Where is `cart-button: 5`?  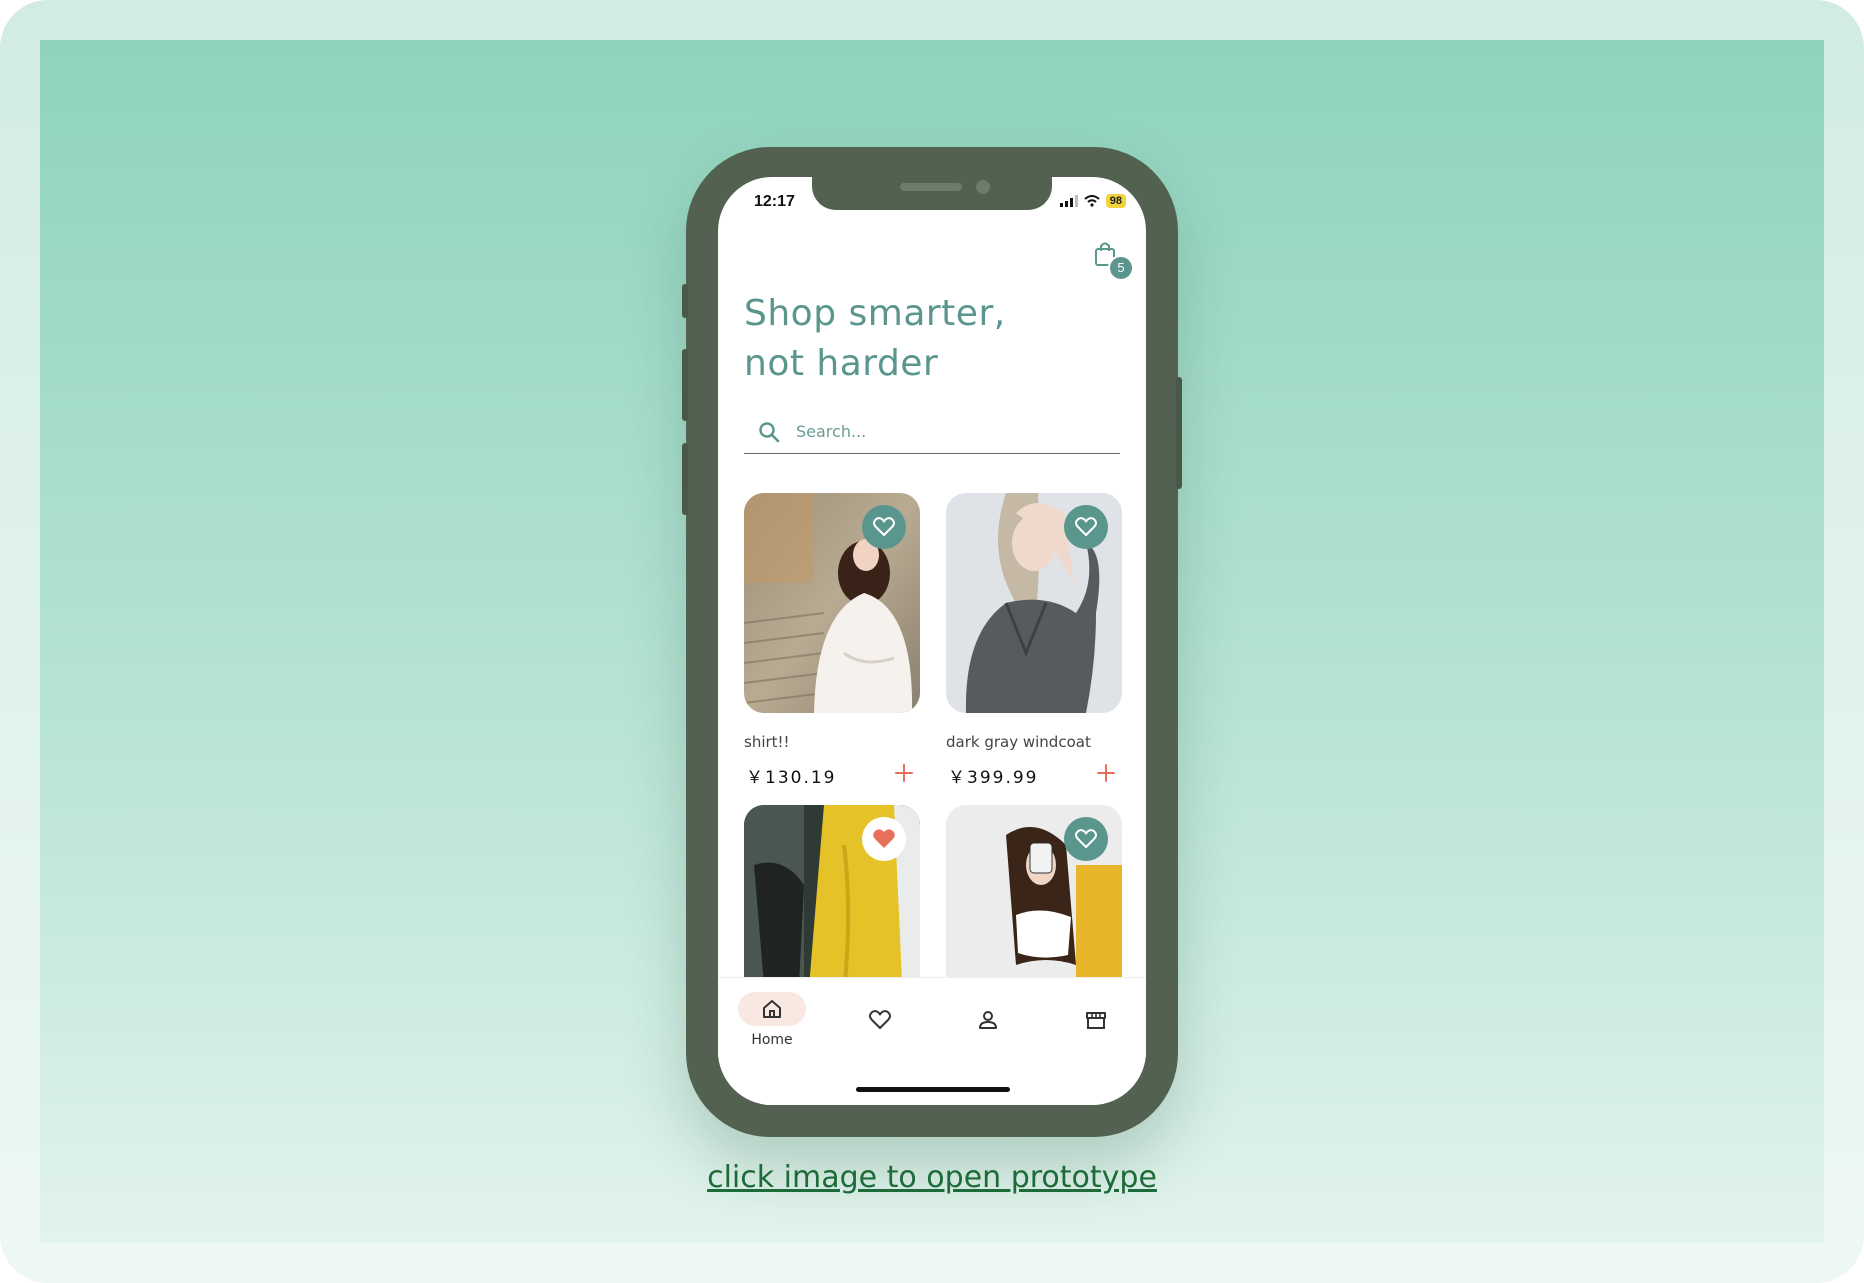 cart-button: 5 is located at coordinates (1114, 261).